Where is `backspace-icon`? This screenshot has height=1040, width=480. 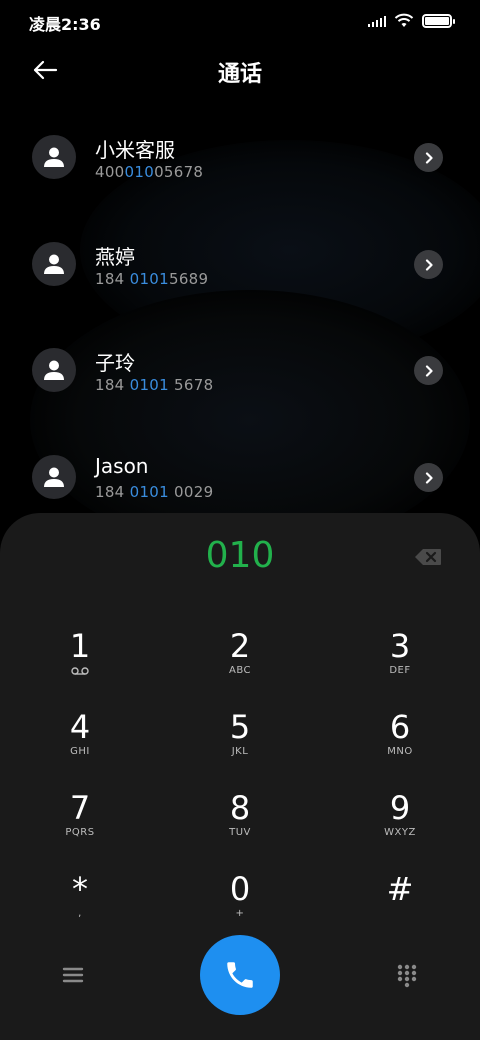 backspace-icon is located at coordinates (428, 557).